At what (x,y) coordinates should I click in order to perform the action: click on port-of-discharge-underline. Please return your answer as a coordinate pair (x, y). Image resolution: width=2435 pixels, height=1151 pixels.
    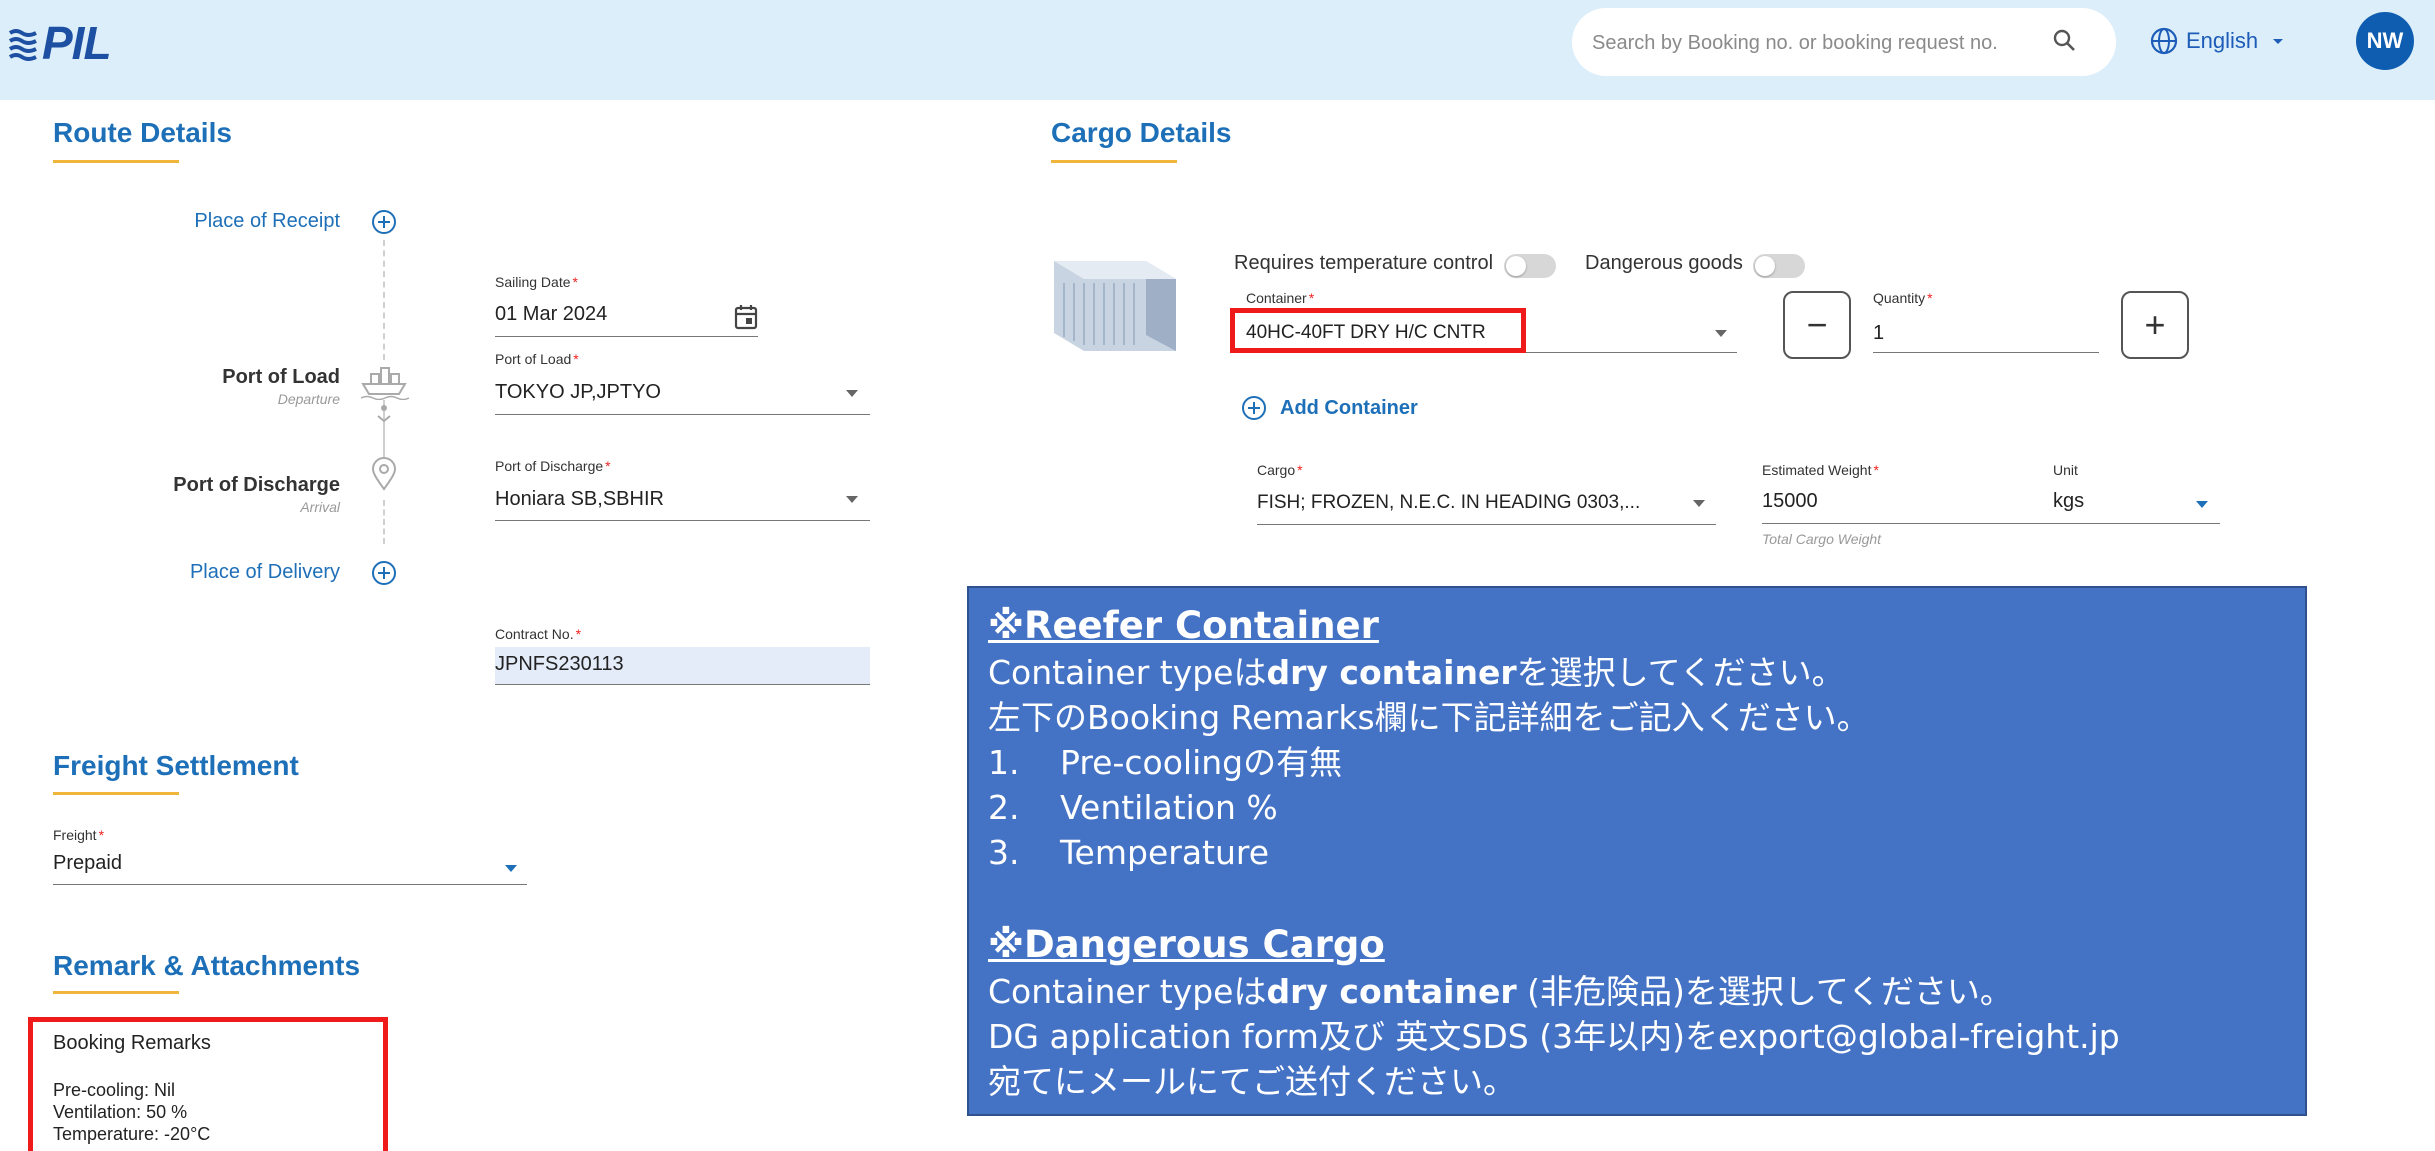
    Looking at the image, I should click on (682, 520).